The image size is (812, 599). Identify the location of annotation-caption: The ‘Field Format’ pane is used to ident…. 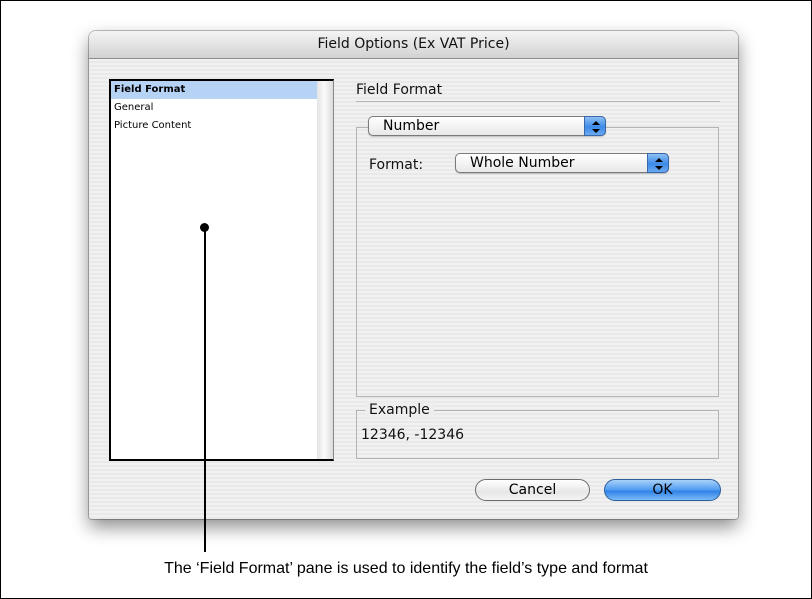
(406, 568).